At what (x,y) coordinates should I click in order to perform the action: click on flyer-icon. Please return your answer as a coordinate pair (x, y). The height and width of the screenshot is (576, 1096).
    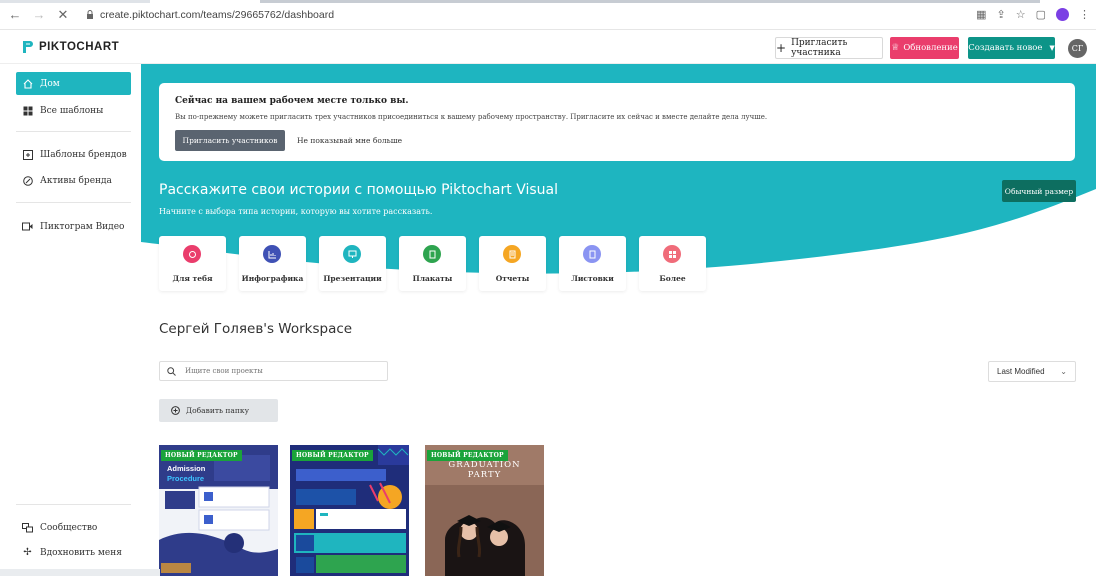
    Looking at the image, I should click on (592, 254).